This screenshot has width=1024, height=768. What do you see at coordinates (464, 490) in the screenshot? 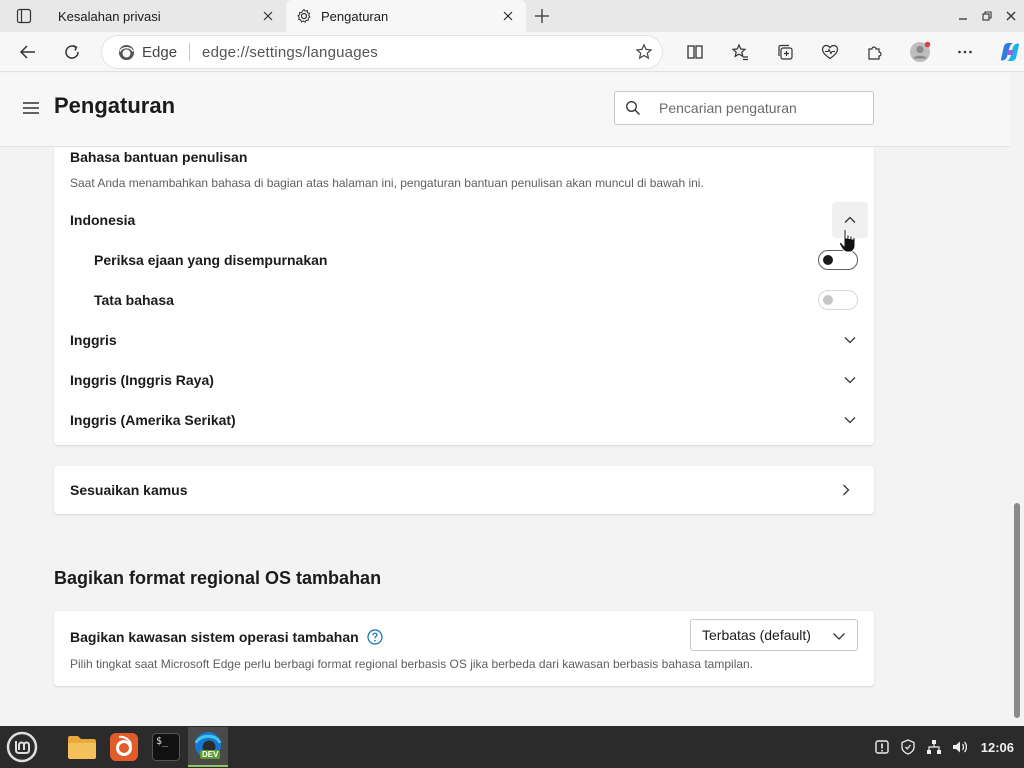
I see `customize-dictionary-row: Sesuaikan kamus` at bounding box center [464, 490].